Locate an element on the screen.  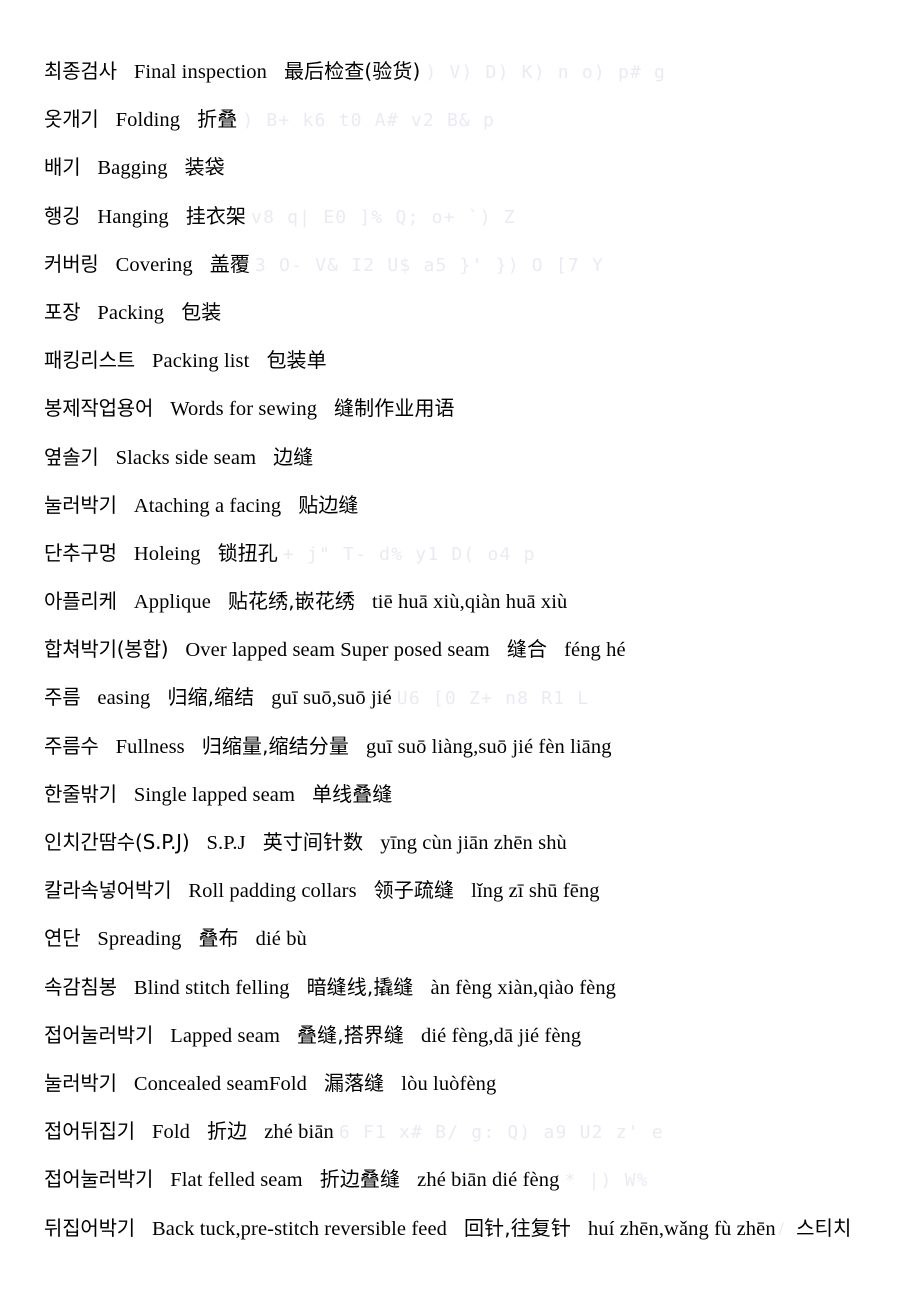
entry-korean-term: 포장 is located at coordinates (62, 311).